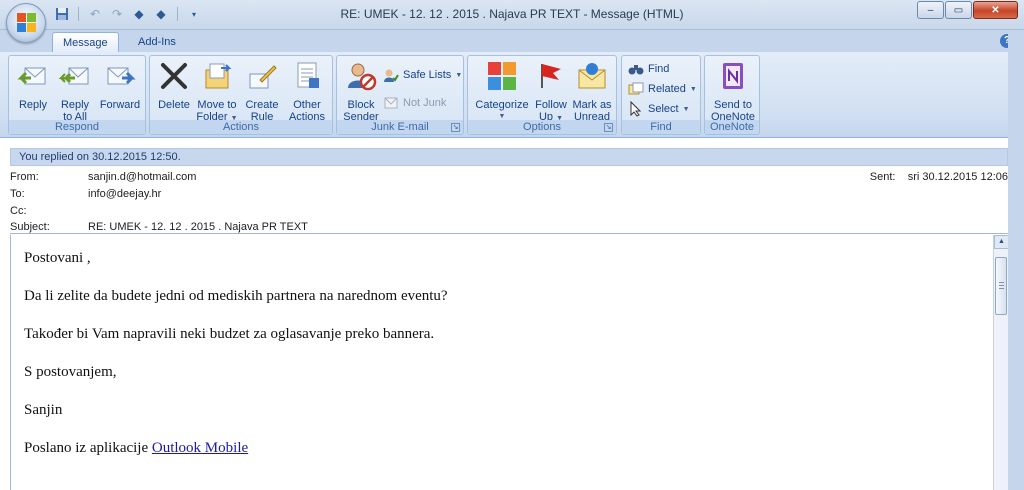  What do you see at coordinates (733, 105) in the screenshot?
I see `send-to-onenote-label-line1: Send to` at bounding box center [733, 105].